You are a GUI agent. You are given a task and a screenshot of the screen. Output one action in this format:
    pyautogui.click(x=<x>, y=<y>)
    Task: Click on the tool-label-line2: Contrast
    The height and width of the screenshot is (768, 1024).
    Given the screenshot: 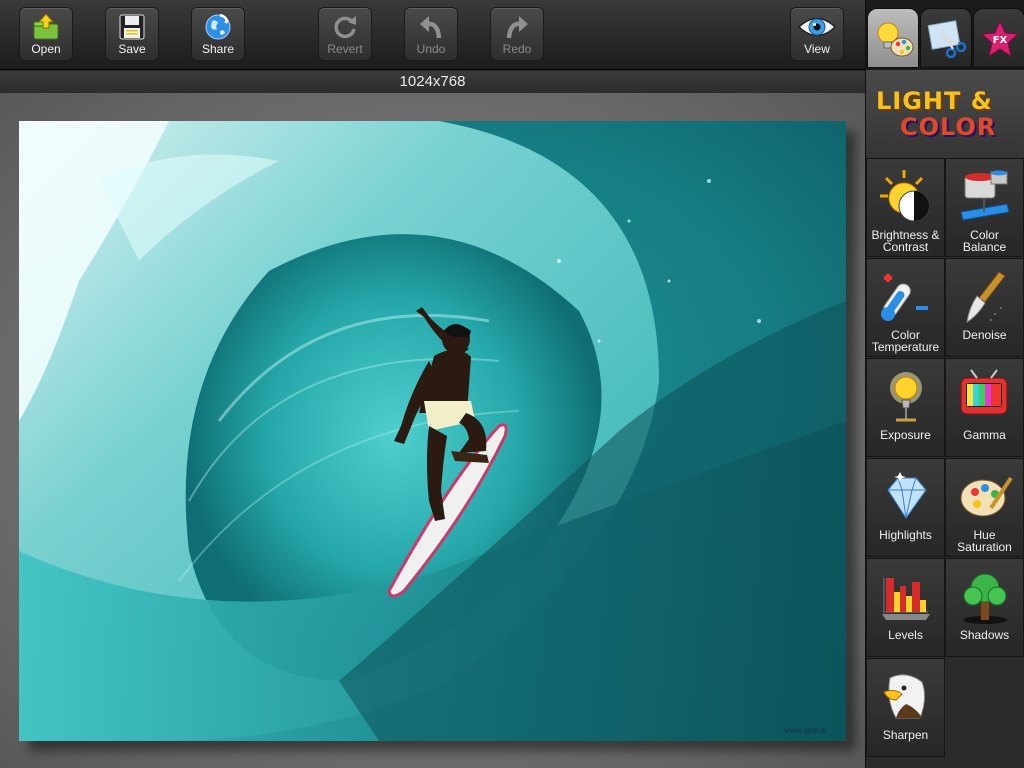 What is the action you would take?
    pyautogui.click(x=905, y=247)
    